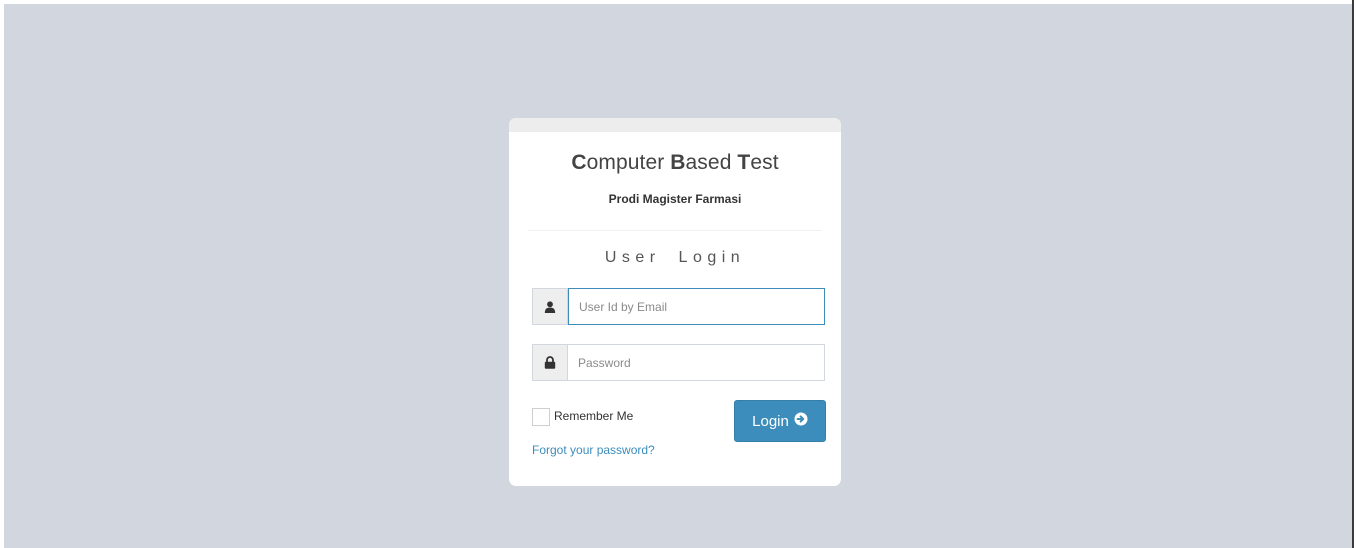  I want to click on app-title-part: C, so click(579, 162).